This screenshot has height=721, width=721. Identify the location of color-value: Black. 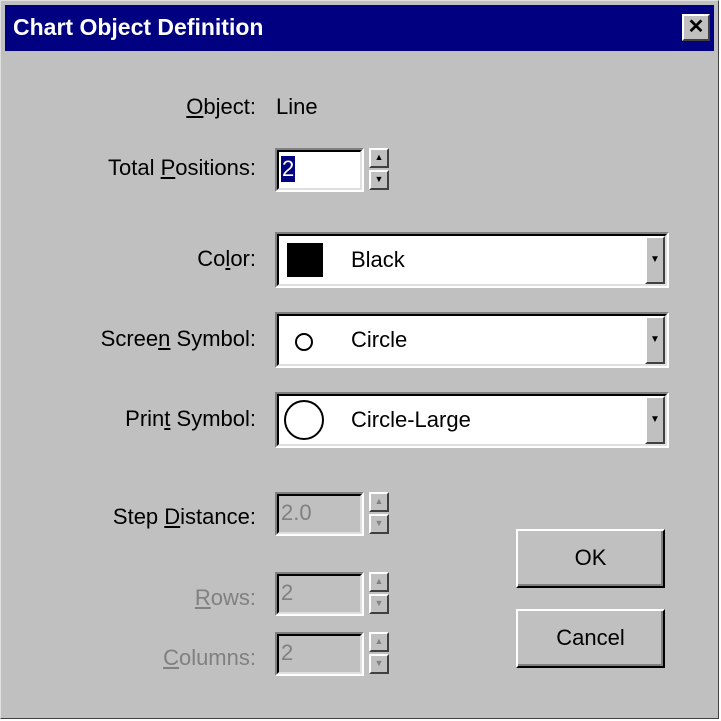
(378, 259).